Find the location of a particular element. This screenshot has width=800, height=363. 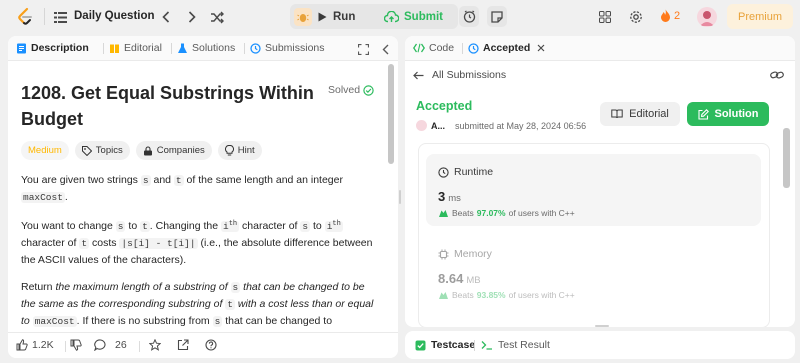

hint-chip: Hint is located at coordinates (239, 150).